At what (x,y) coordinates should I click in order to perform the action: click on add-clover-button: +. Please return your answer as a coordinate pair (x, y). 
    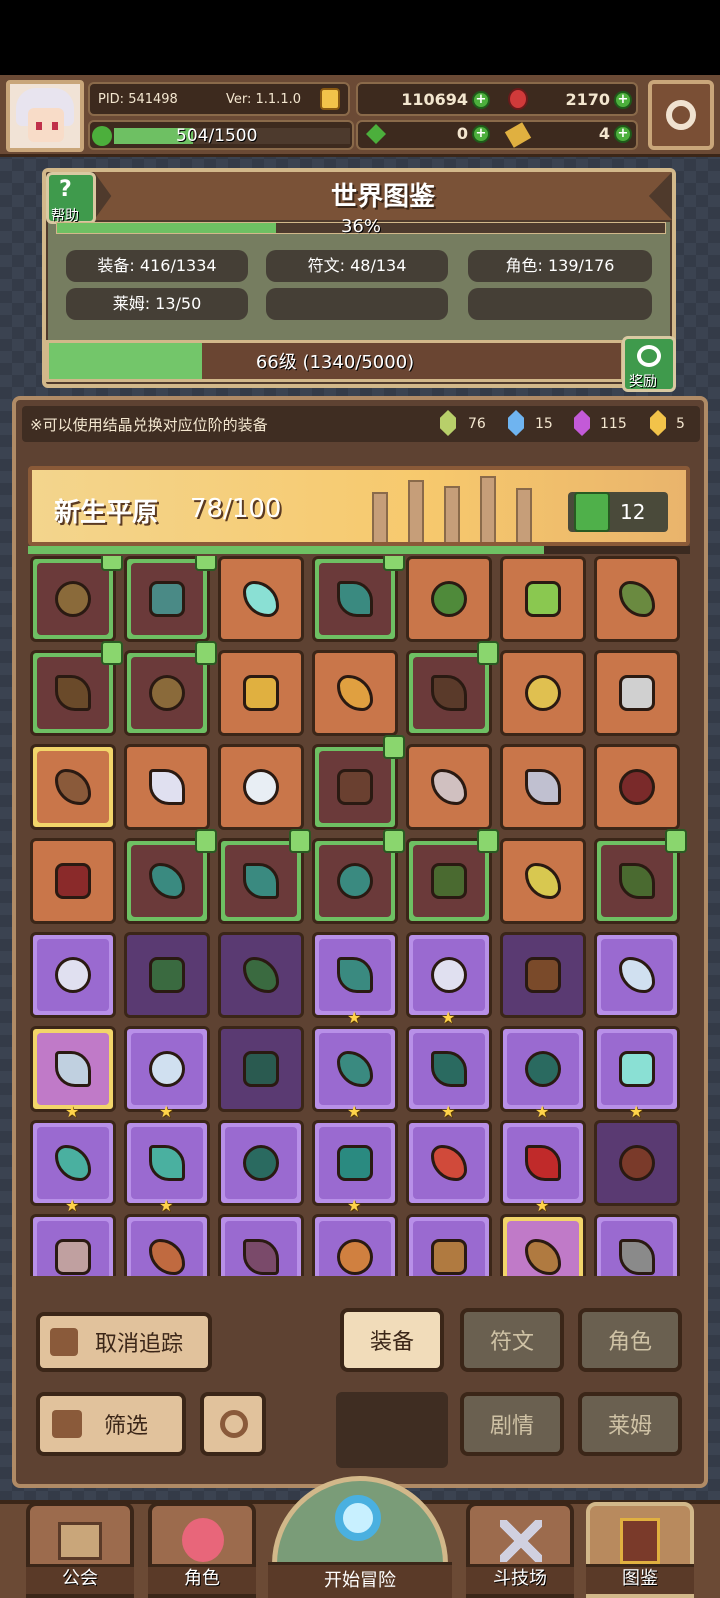
    Looking at the image, I should click on (481, 134).